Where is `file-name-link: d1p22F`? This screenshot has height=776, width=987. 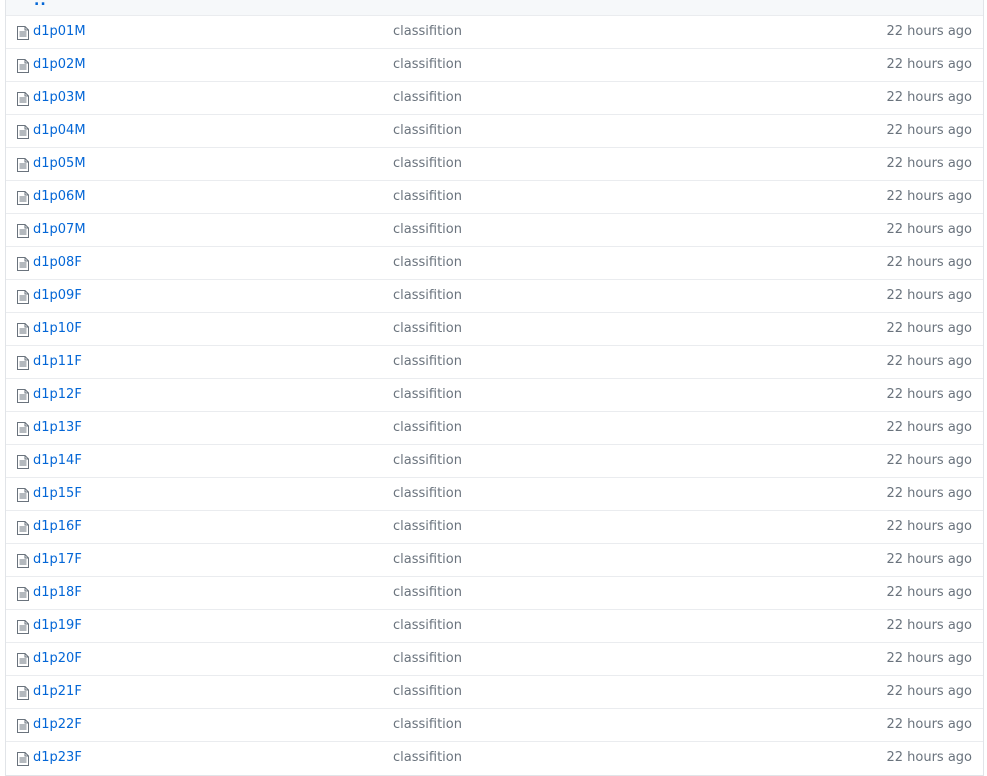
file-name-link: d1p22F is located at coordinates (57, 725).